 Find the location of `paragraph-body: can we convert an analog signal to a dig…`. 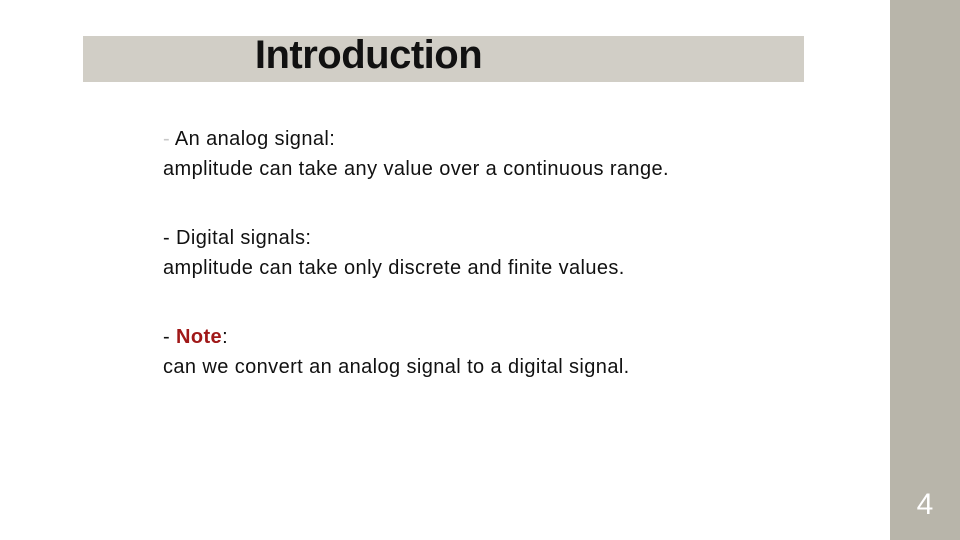

paragraph-body: can we convert an analog signal to a dig… is located at coordinates (396, 367).